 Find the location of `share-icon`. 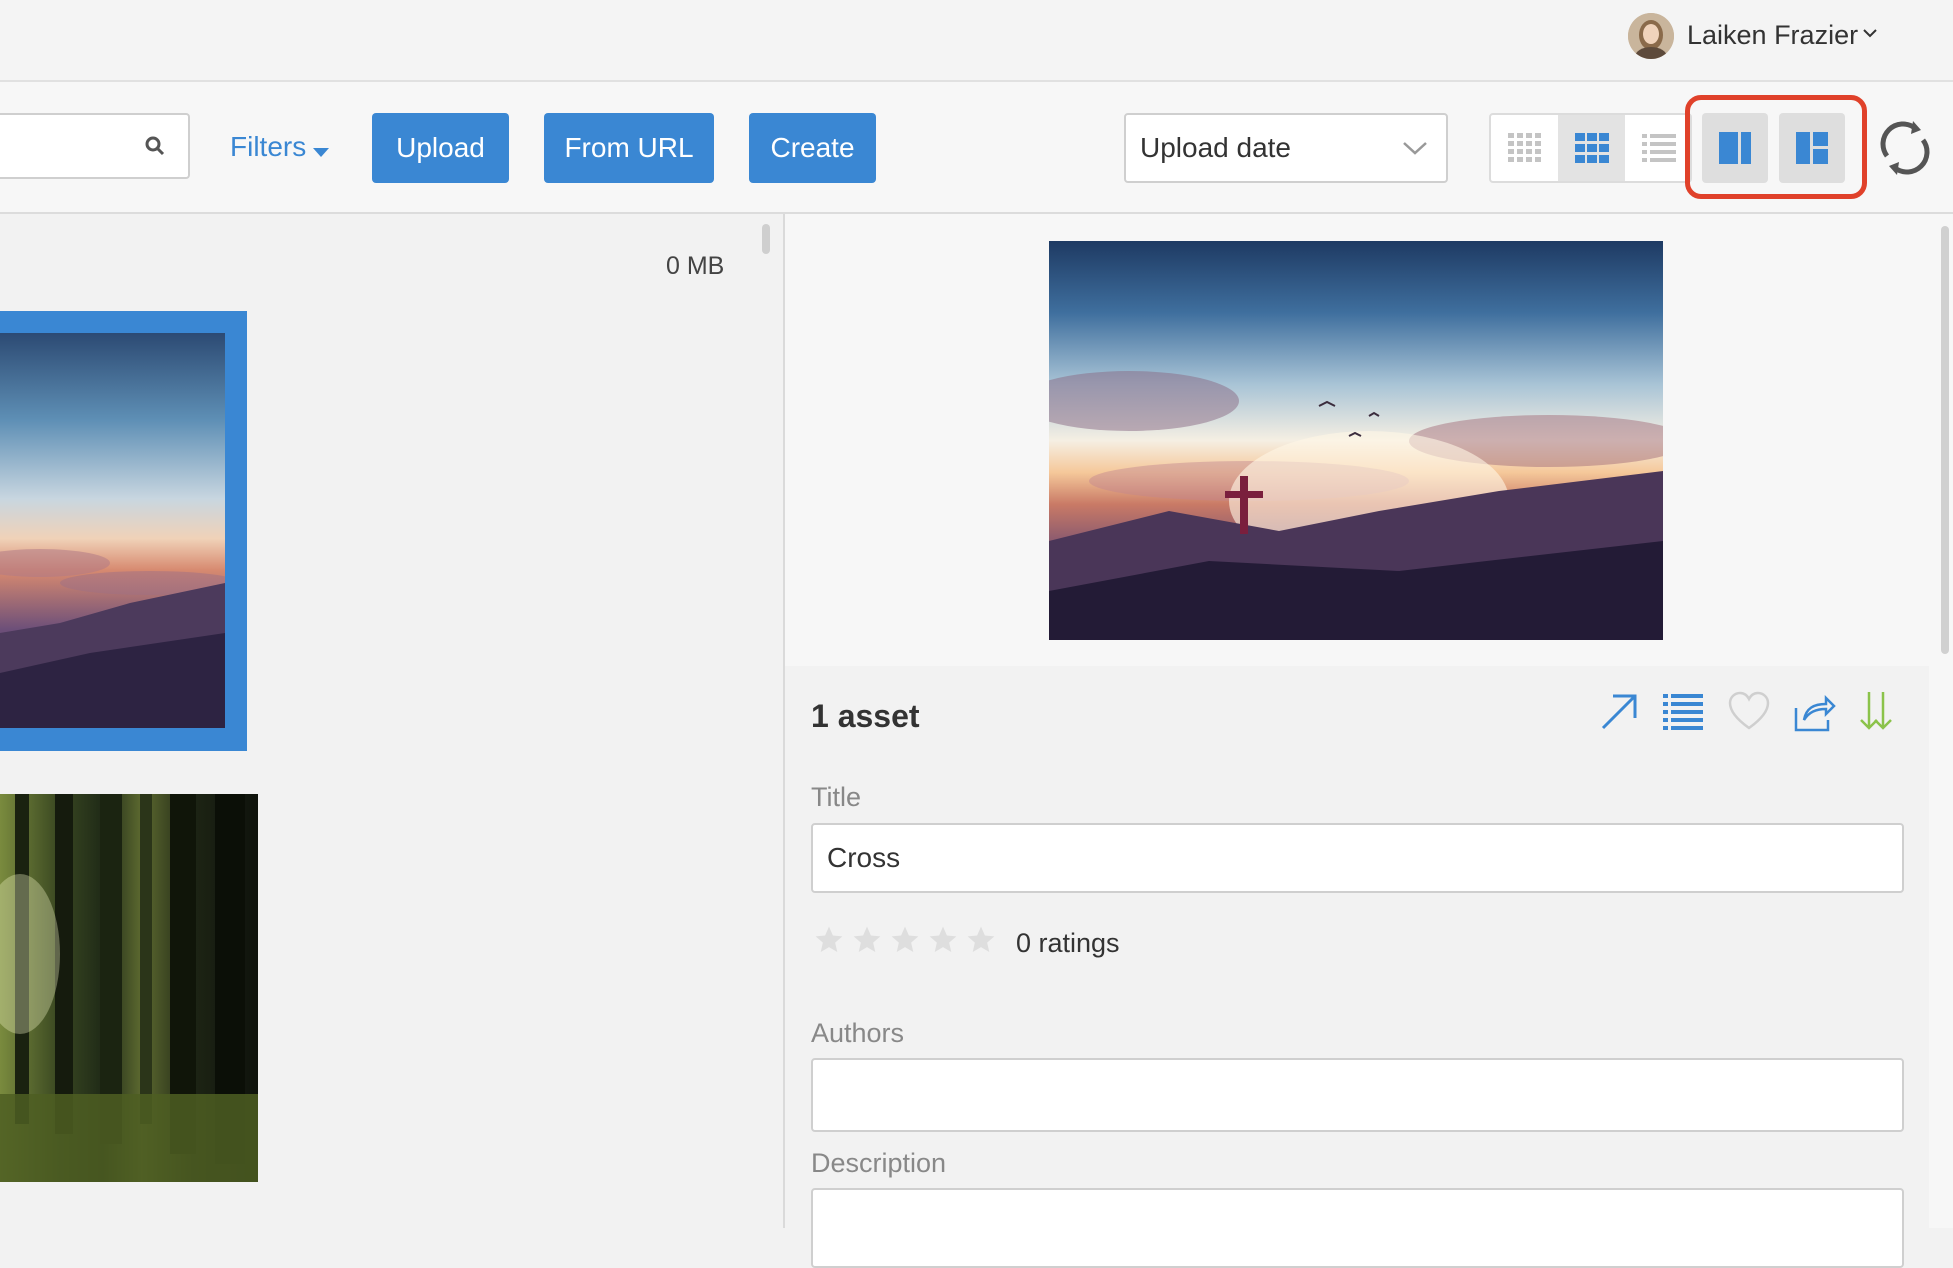

share-icon is located at coordinates (1814, 714).